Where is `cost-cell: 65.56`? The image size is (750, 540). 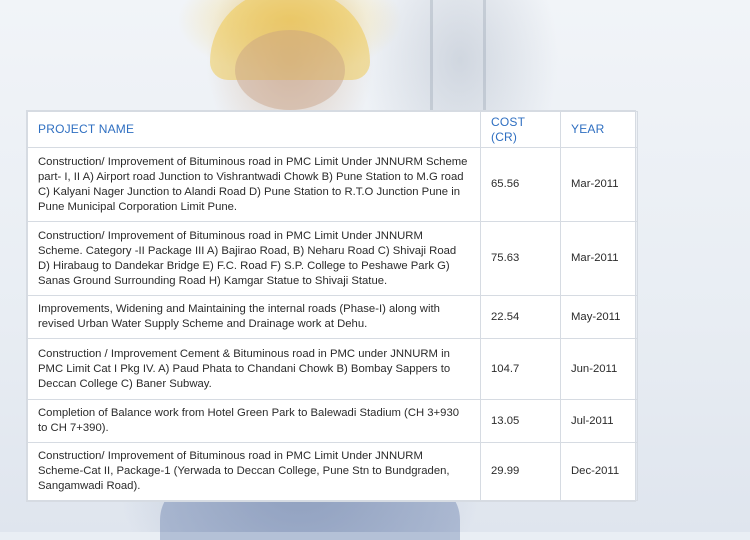 cost-cell: 65.56 is located at coordinates (520, 184).